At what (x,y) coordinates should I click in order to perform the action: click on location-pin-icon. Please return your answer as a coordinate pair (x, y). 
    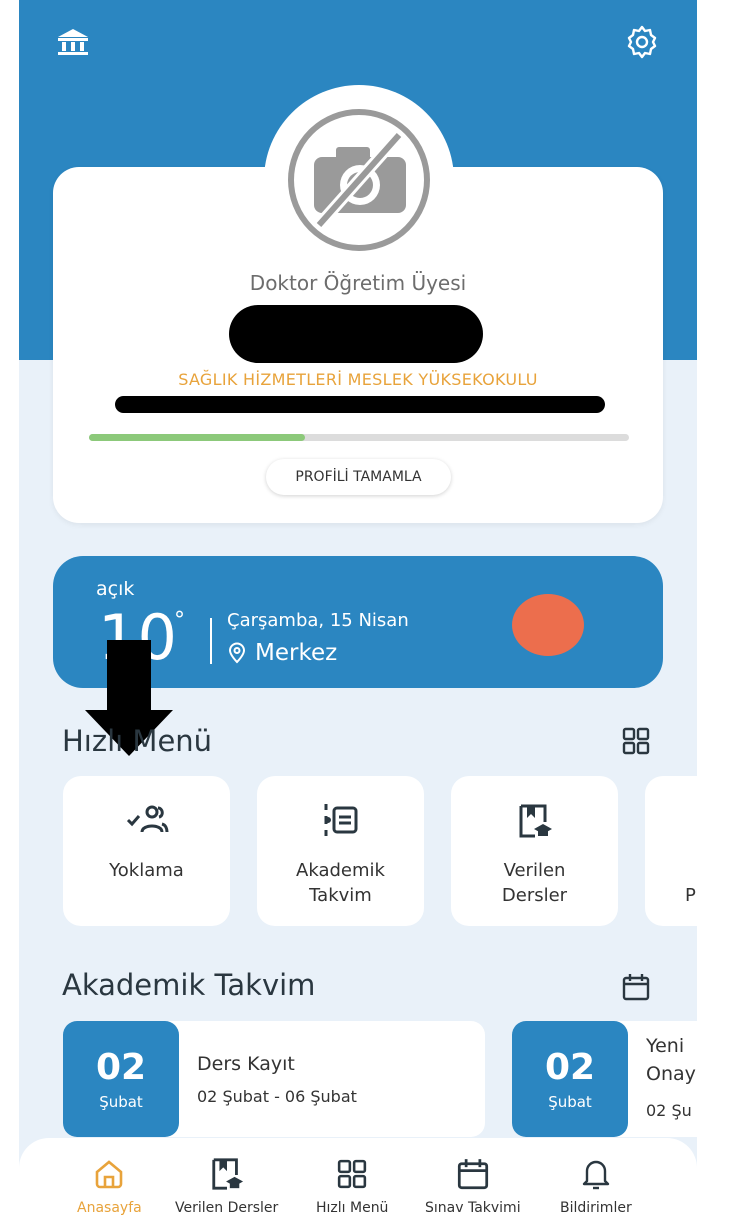
    Looking at the image, I should click on (237, 653).